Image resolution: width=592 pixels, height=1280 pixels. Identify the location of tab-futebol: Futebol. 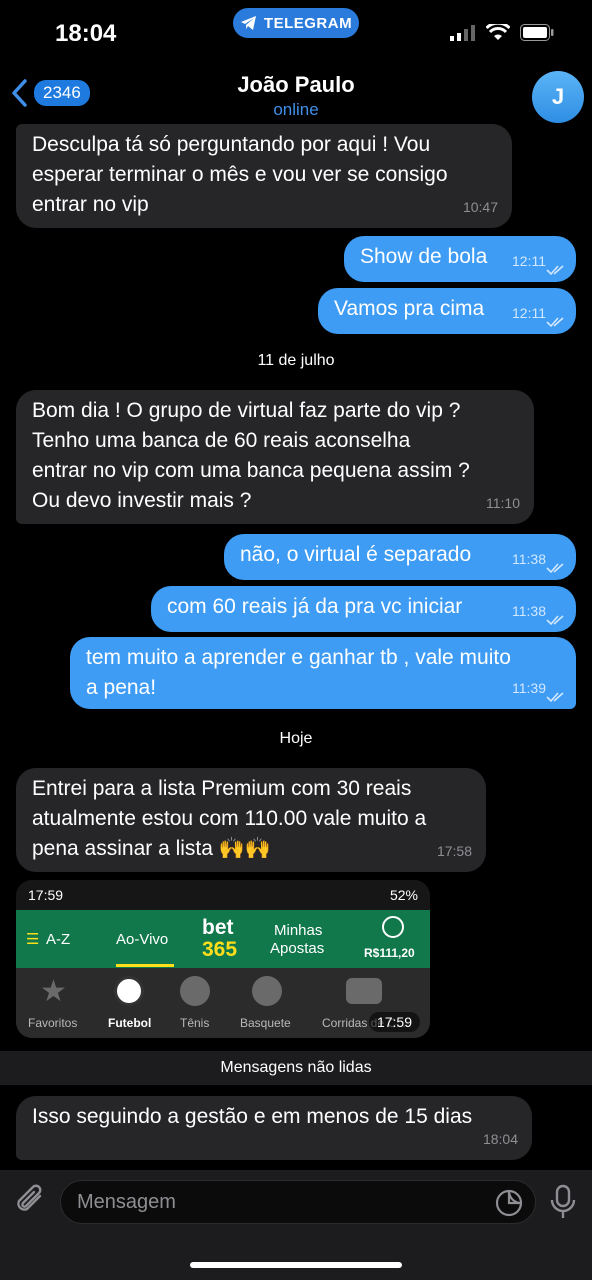
(130, 1023).